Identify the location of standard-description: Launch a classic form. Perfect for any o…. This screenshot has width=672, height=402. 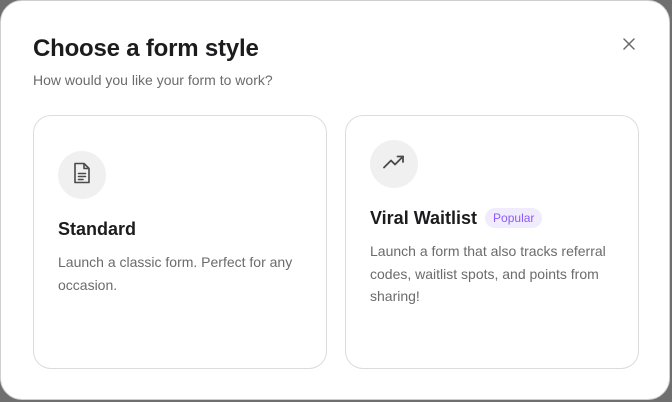
(175, 273).